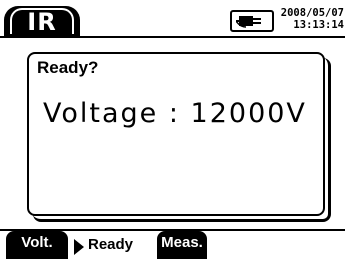  Describe the element at coordinates (252, 21) in the screenshot. I see `ac-plug-icon` at that location.